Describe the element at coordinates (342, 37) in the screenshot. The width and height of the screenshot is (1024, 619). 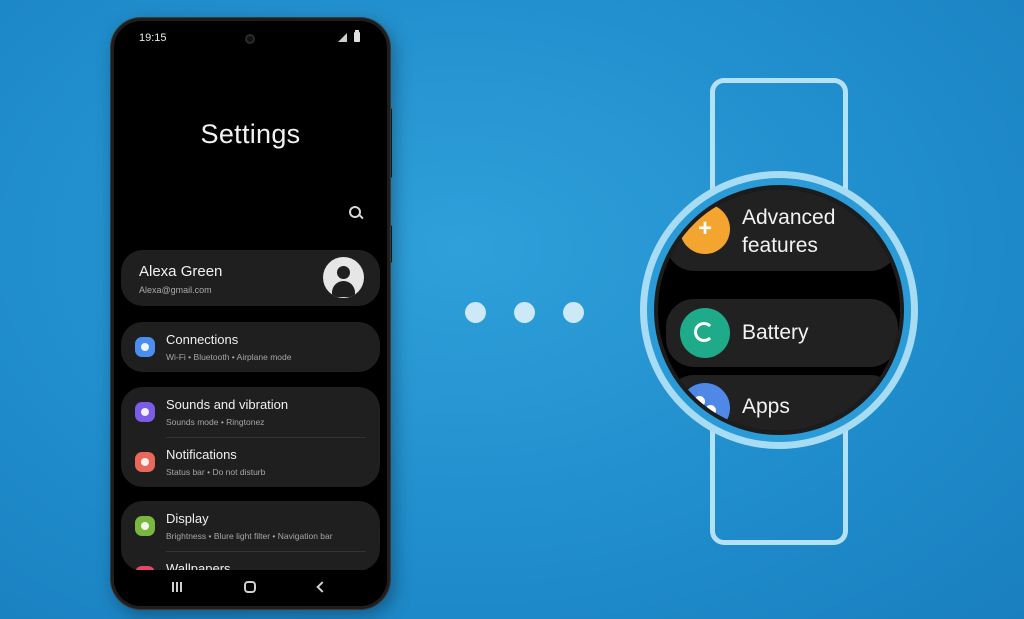
I see `signal-icon` at that location.